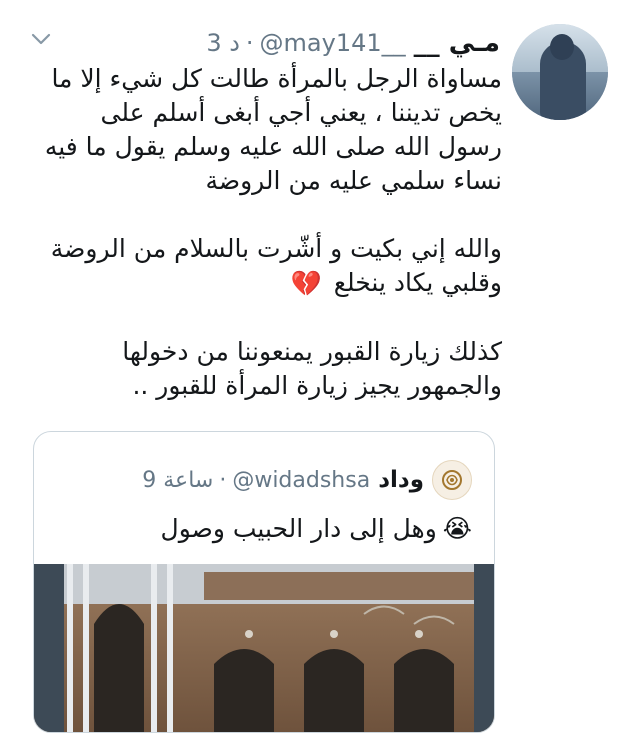 The height and width of the screenshot is (733, 640). I want to click on tweet-line: رسول الله صلى الله عليه وسلم يقول ما فيه, so click(273, 146).